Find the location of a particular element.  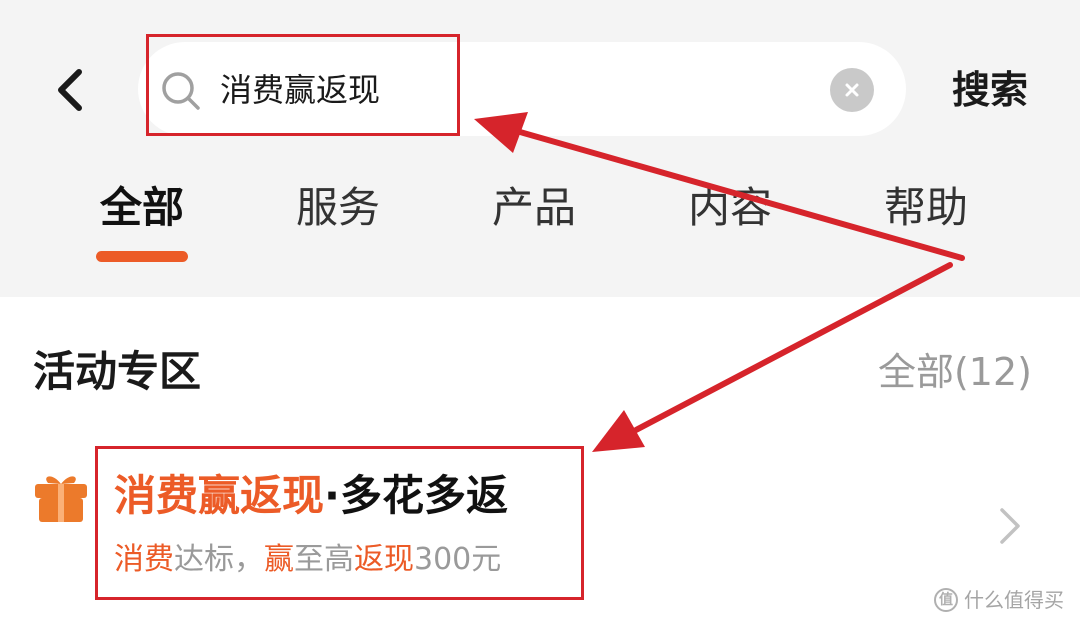

back-button is located at coordinates (70, 90).